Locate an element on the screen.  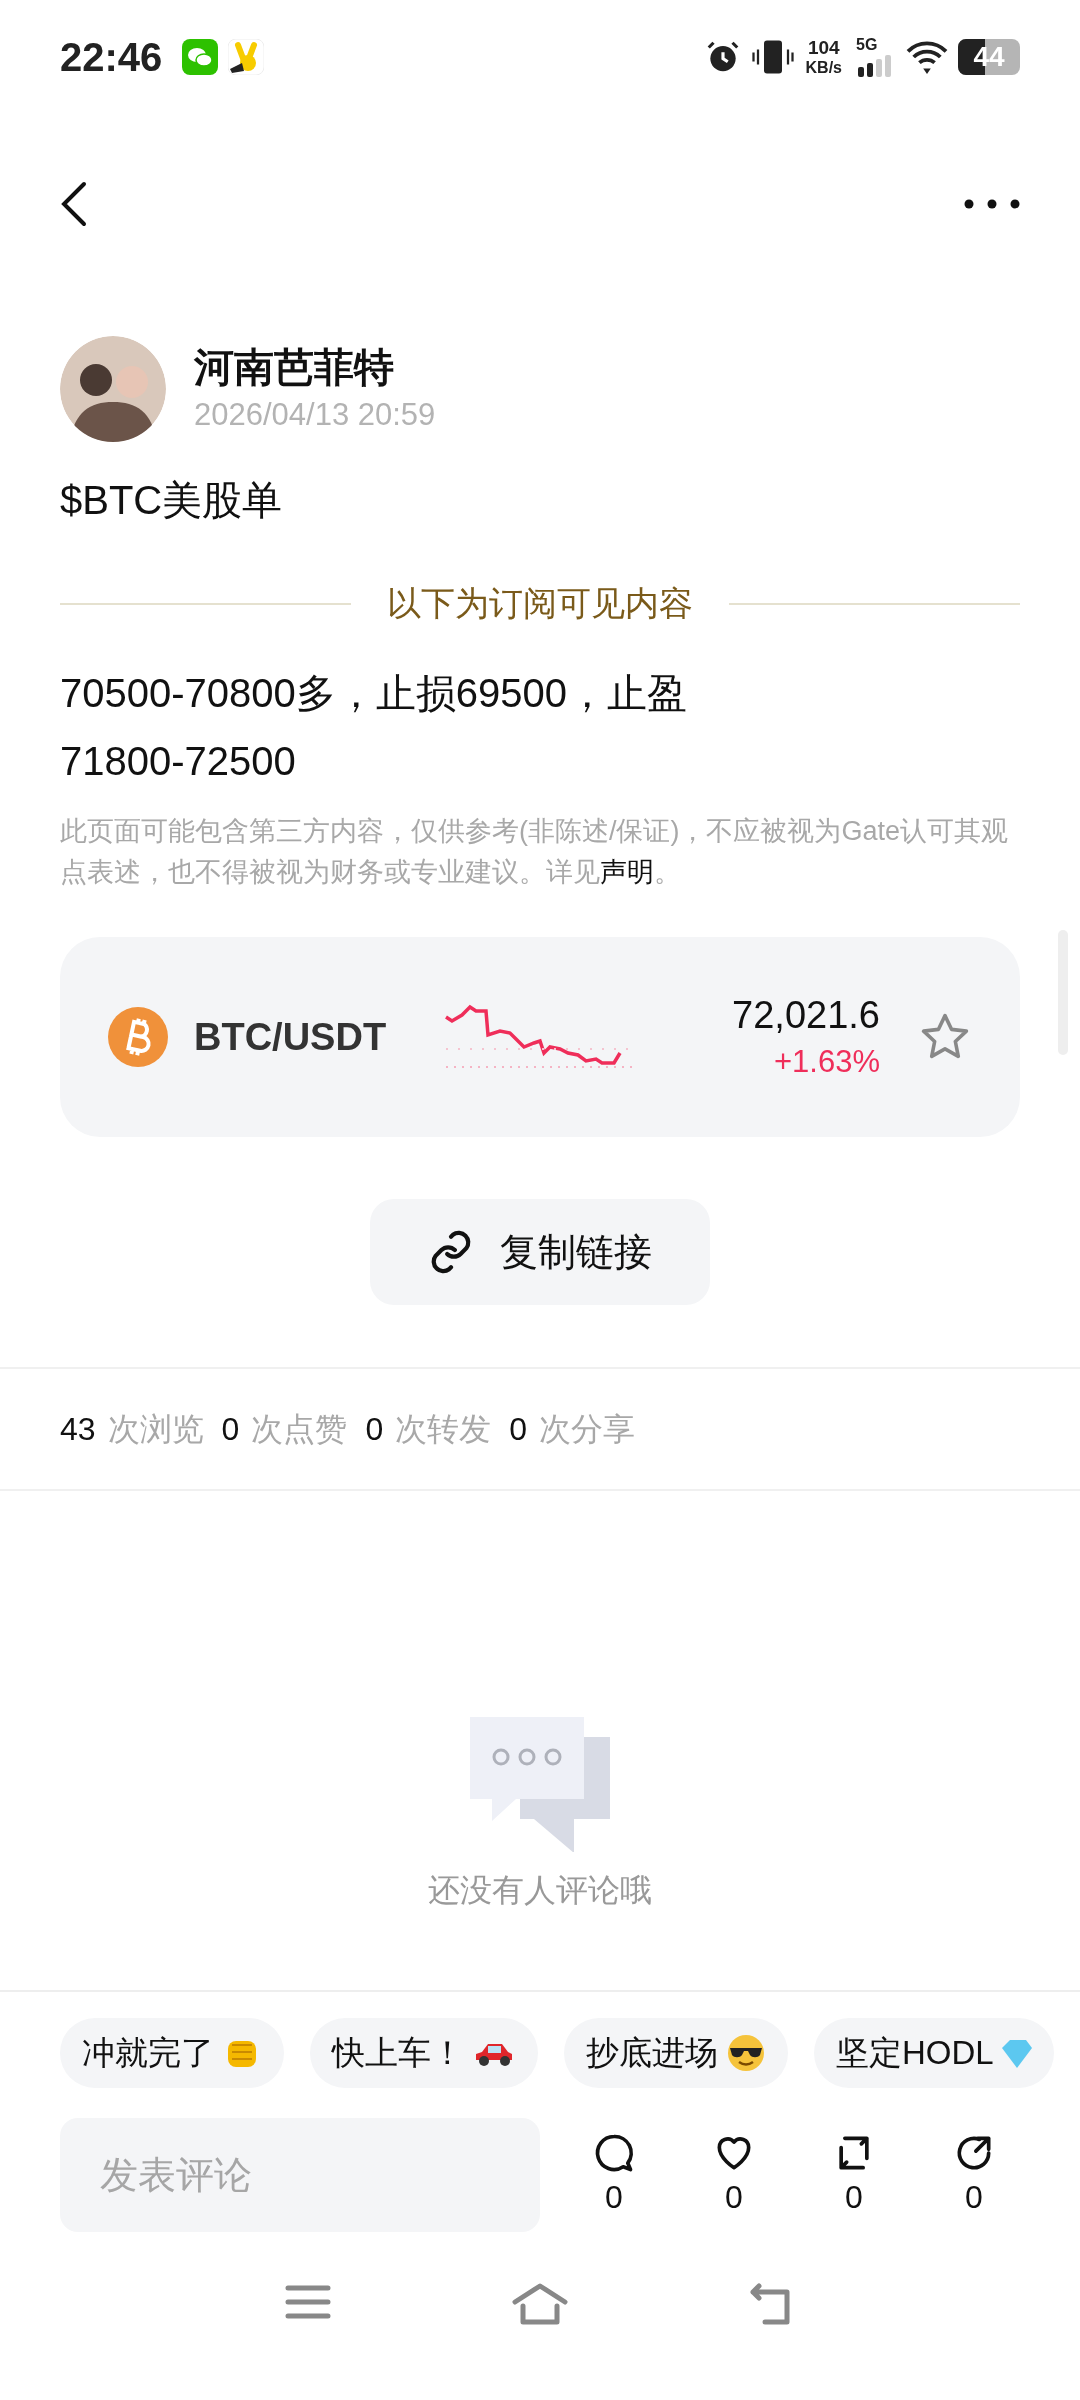
avatar is located at coordinates (113, 389).